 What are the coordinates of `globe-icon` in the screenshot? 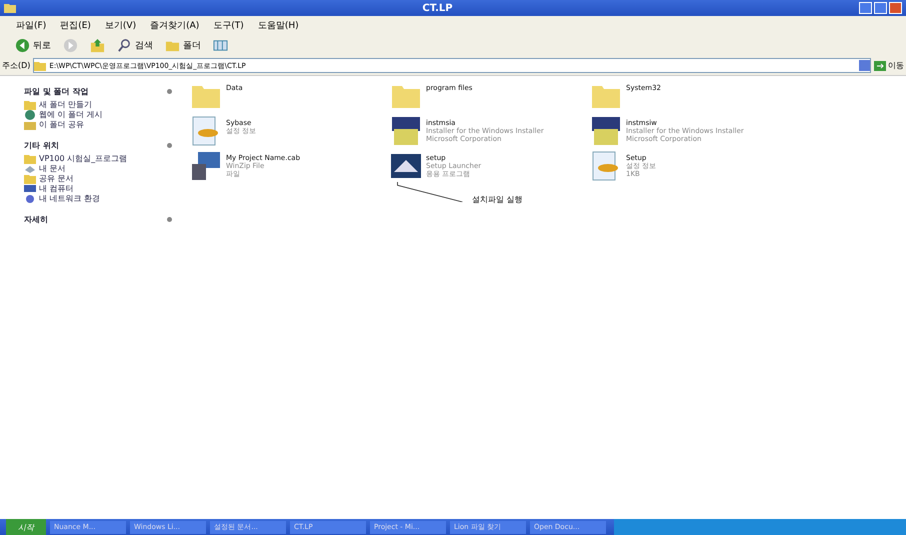 It's located at (30, 115).